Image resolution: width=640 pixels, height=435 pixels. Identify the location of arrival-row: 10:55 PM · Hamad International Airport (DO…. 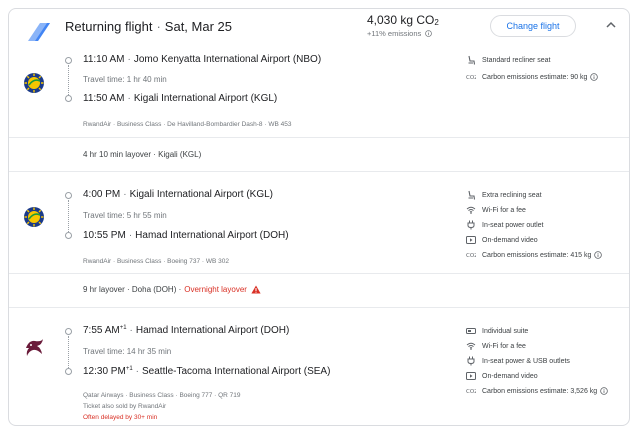
(186, 235).